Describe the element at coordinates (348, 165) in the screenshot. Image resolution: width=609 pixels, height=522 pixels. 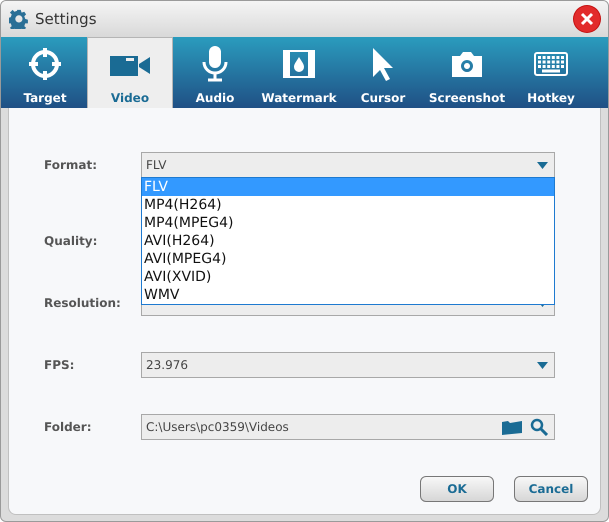
I see `dropdown-field: FLV` at that location.